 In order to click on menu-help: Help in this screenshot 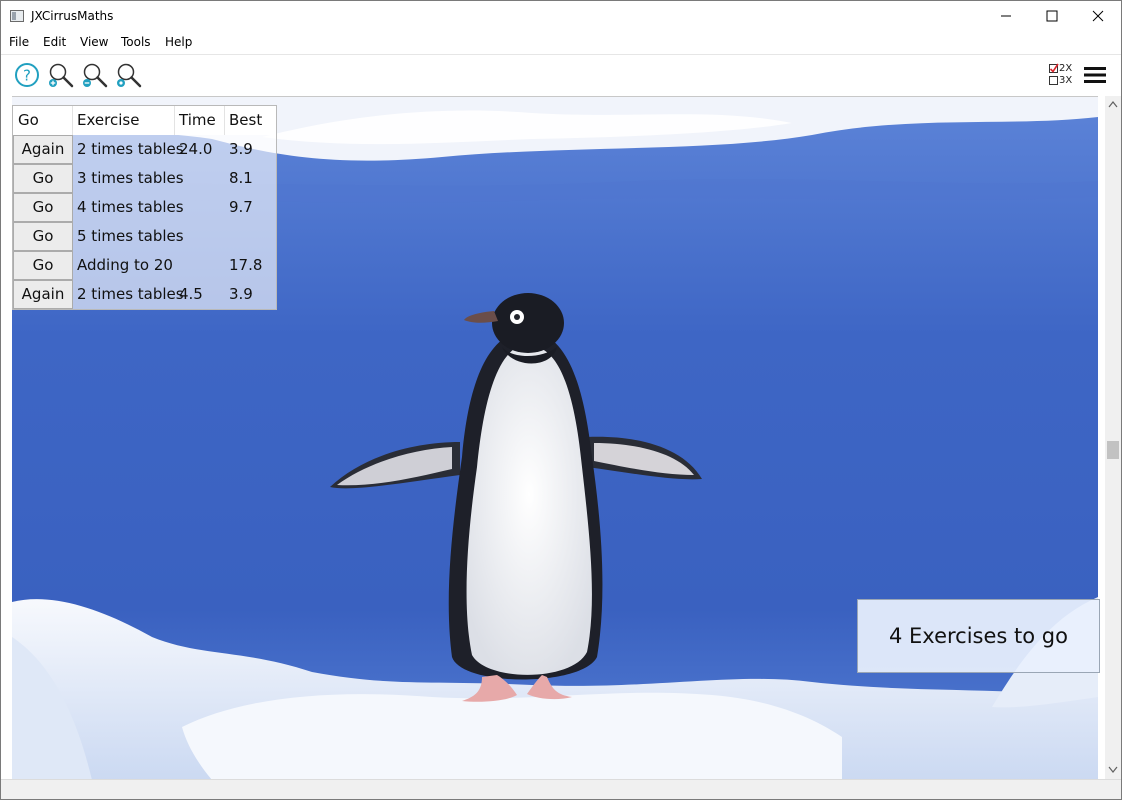, I will do `click(178, 42)`.